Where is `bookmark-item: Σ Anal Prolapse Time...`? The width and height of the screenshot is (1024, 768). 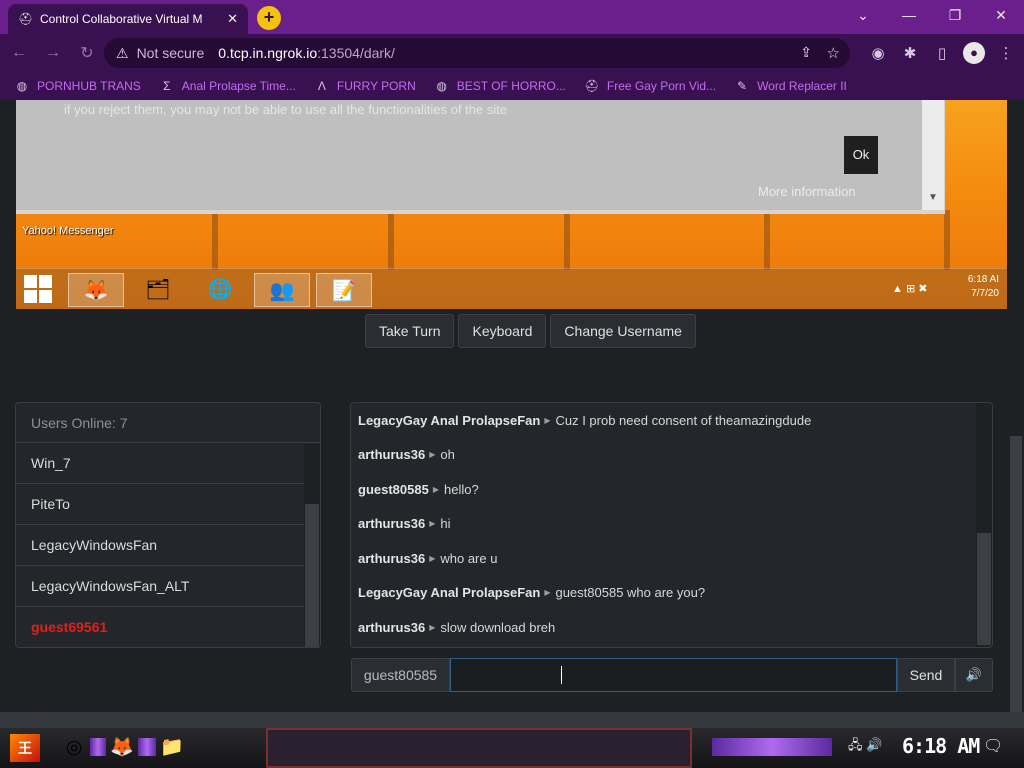
bookmark-item: Σ Anal Prolapse Time... is located at coordinates (227, 86).